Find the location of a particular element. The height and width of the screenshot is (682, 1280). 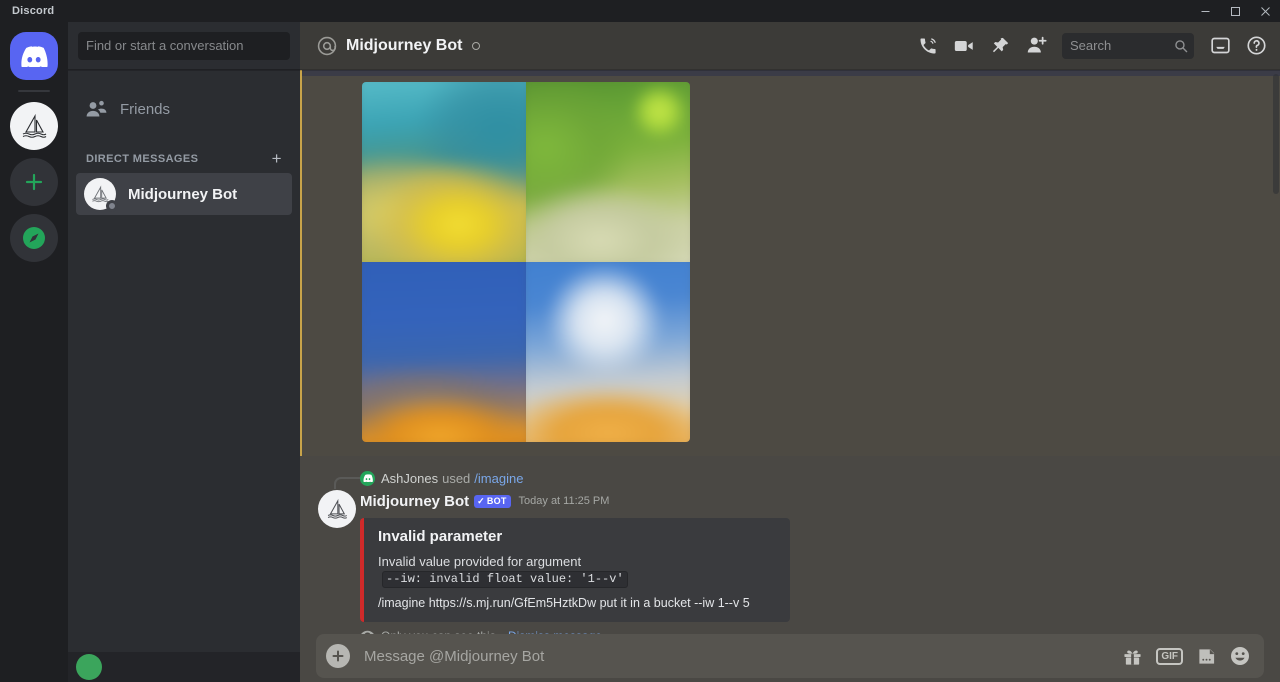

rail-item-explore is located at coordinates (34, 238).